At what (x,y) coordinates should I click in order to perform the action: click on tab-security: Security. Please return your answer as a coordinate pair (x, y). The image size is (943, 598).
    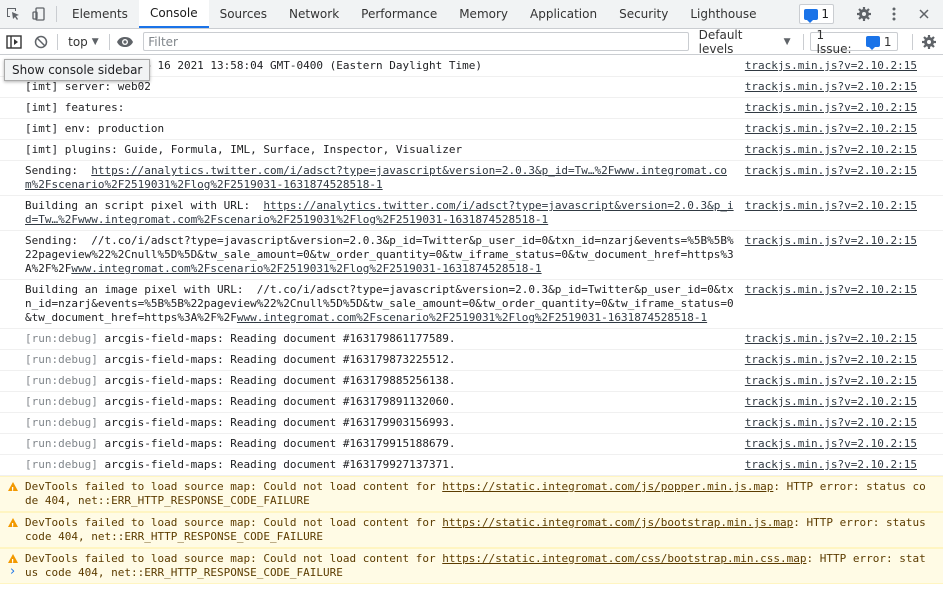
    Looking at the image, I should click on (643, 14).